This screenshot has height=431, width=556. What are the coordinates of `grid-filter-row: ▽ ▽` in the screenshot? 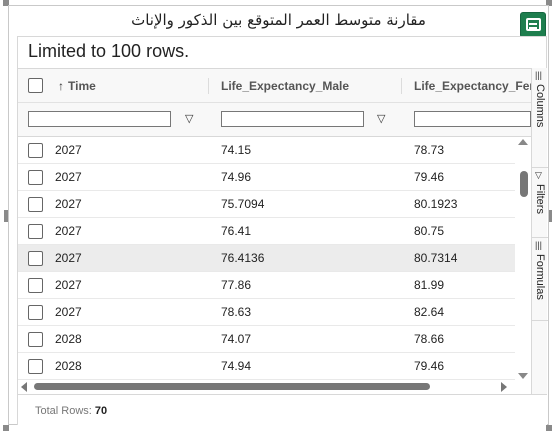 It's located at (274, 120).